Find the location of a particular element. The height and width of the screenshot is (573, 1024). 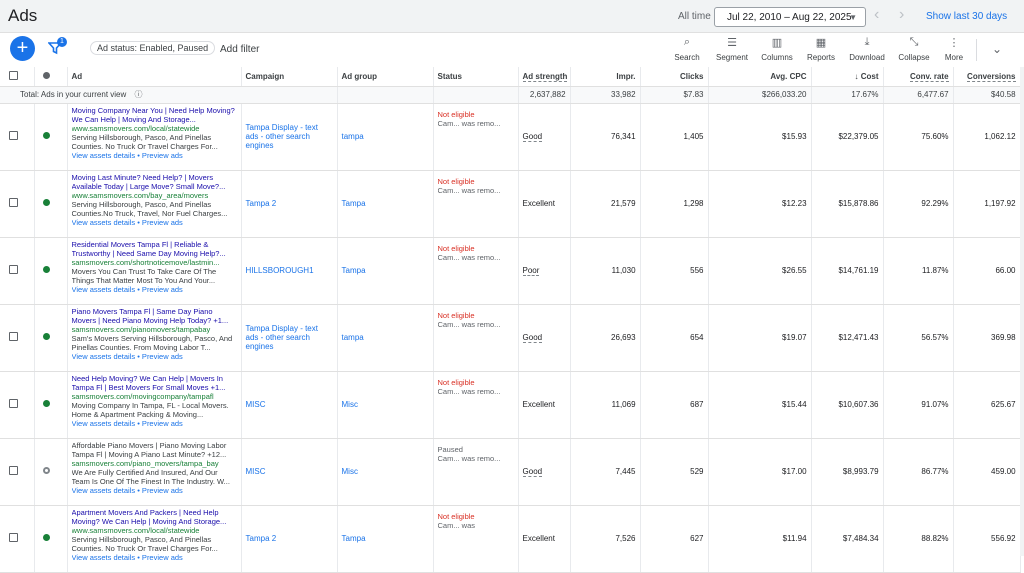

add-button: + is located at coordinates (22, 48).